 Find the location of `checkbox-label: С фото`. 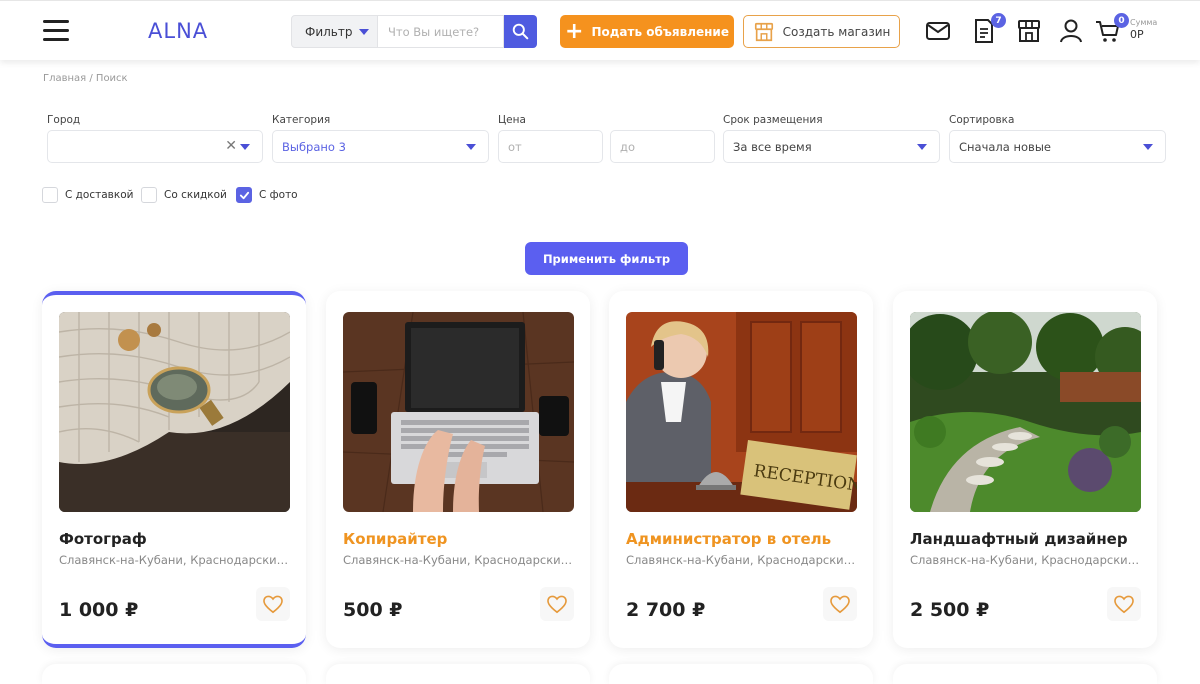

checkbox-label: С фото is located at coordinates (278, 195).